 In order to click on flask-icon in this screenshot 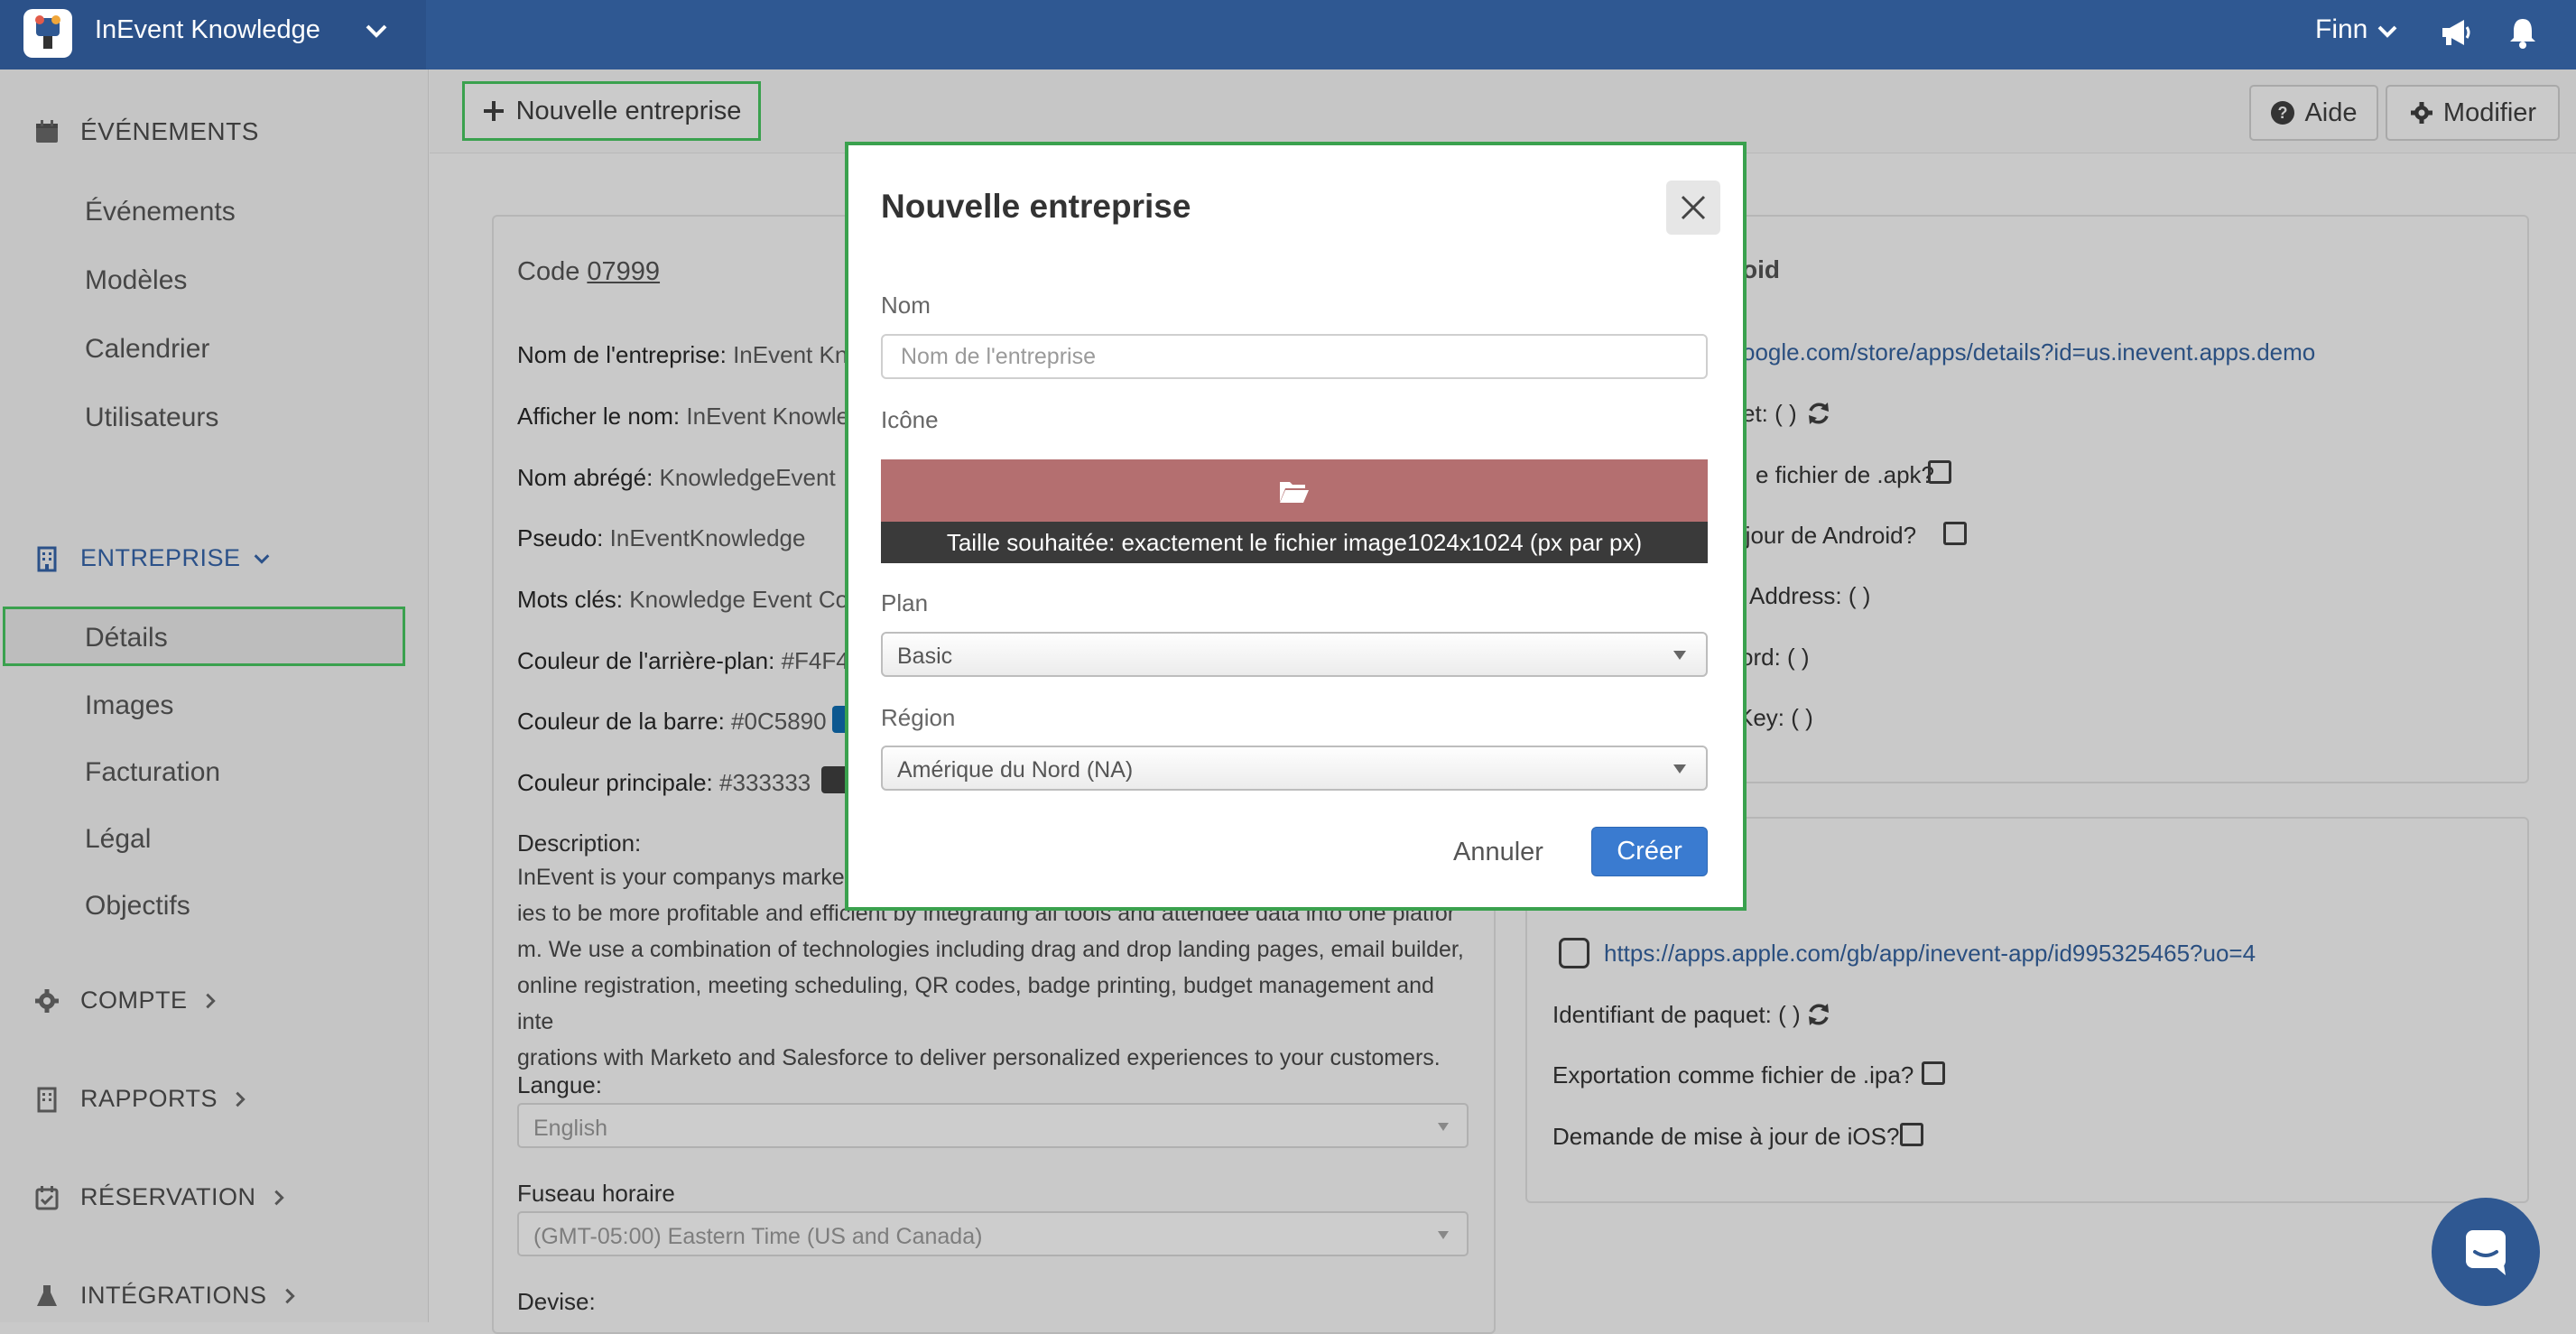, I will do `click(47, 1295)`.